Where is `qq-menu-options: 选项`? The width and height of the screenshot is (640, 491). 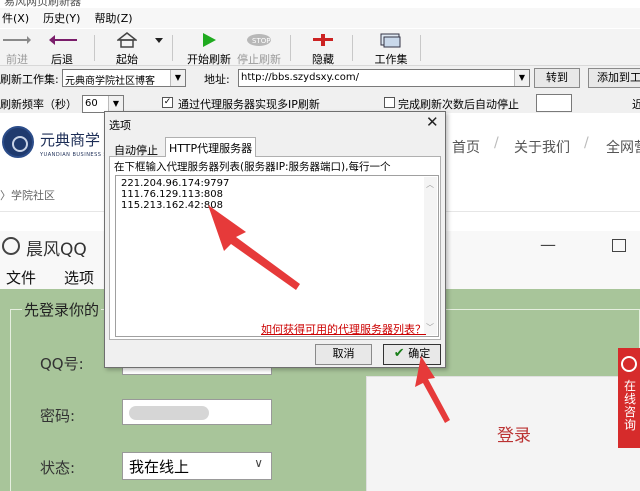 qq-menu-options: 选项 is located at coordinates (79, 277).